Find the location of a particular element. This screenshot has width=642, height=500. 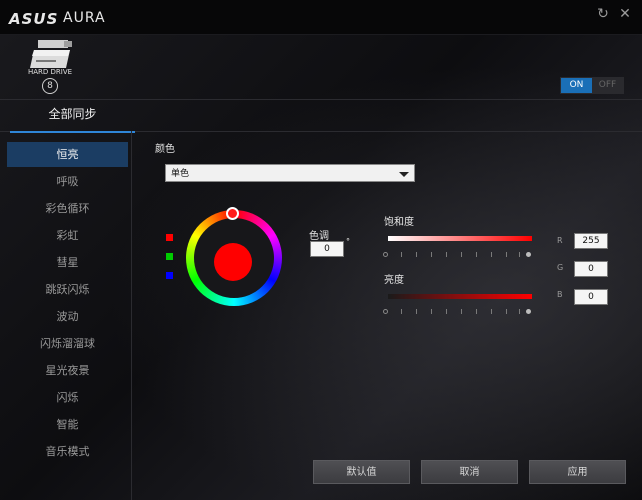

color-wheel is located at coordinates (234, 256).